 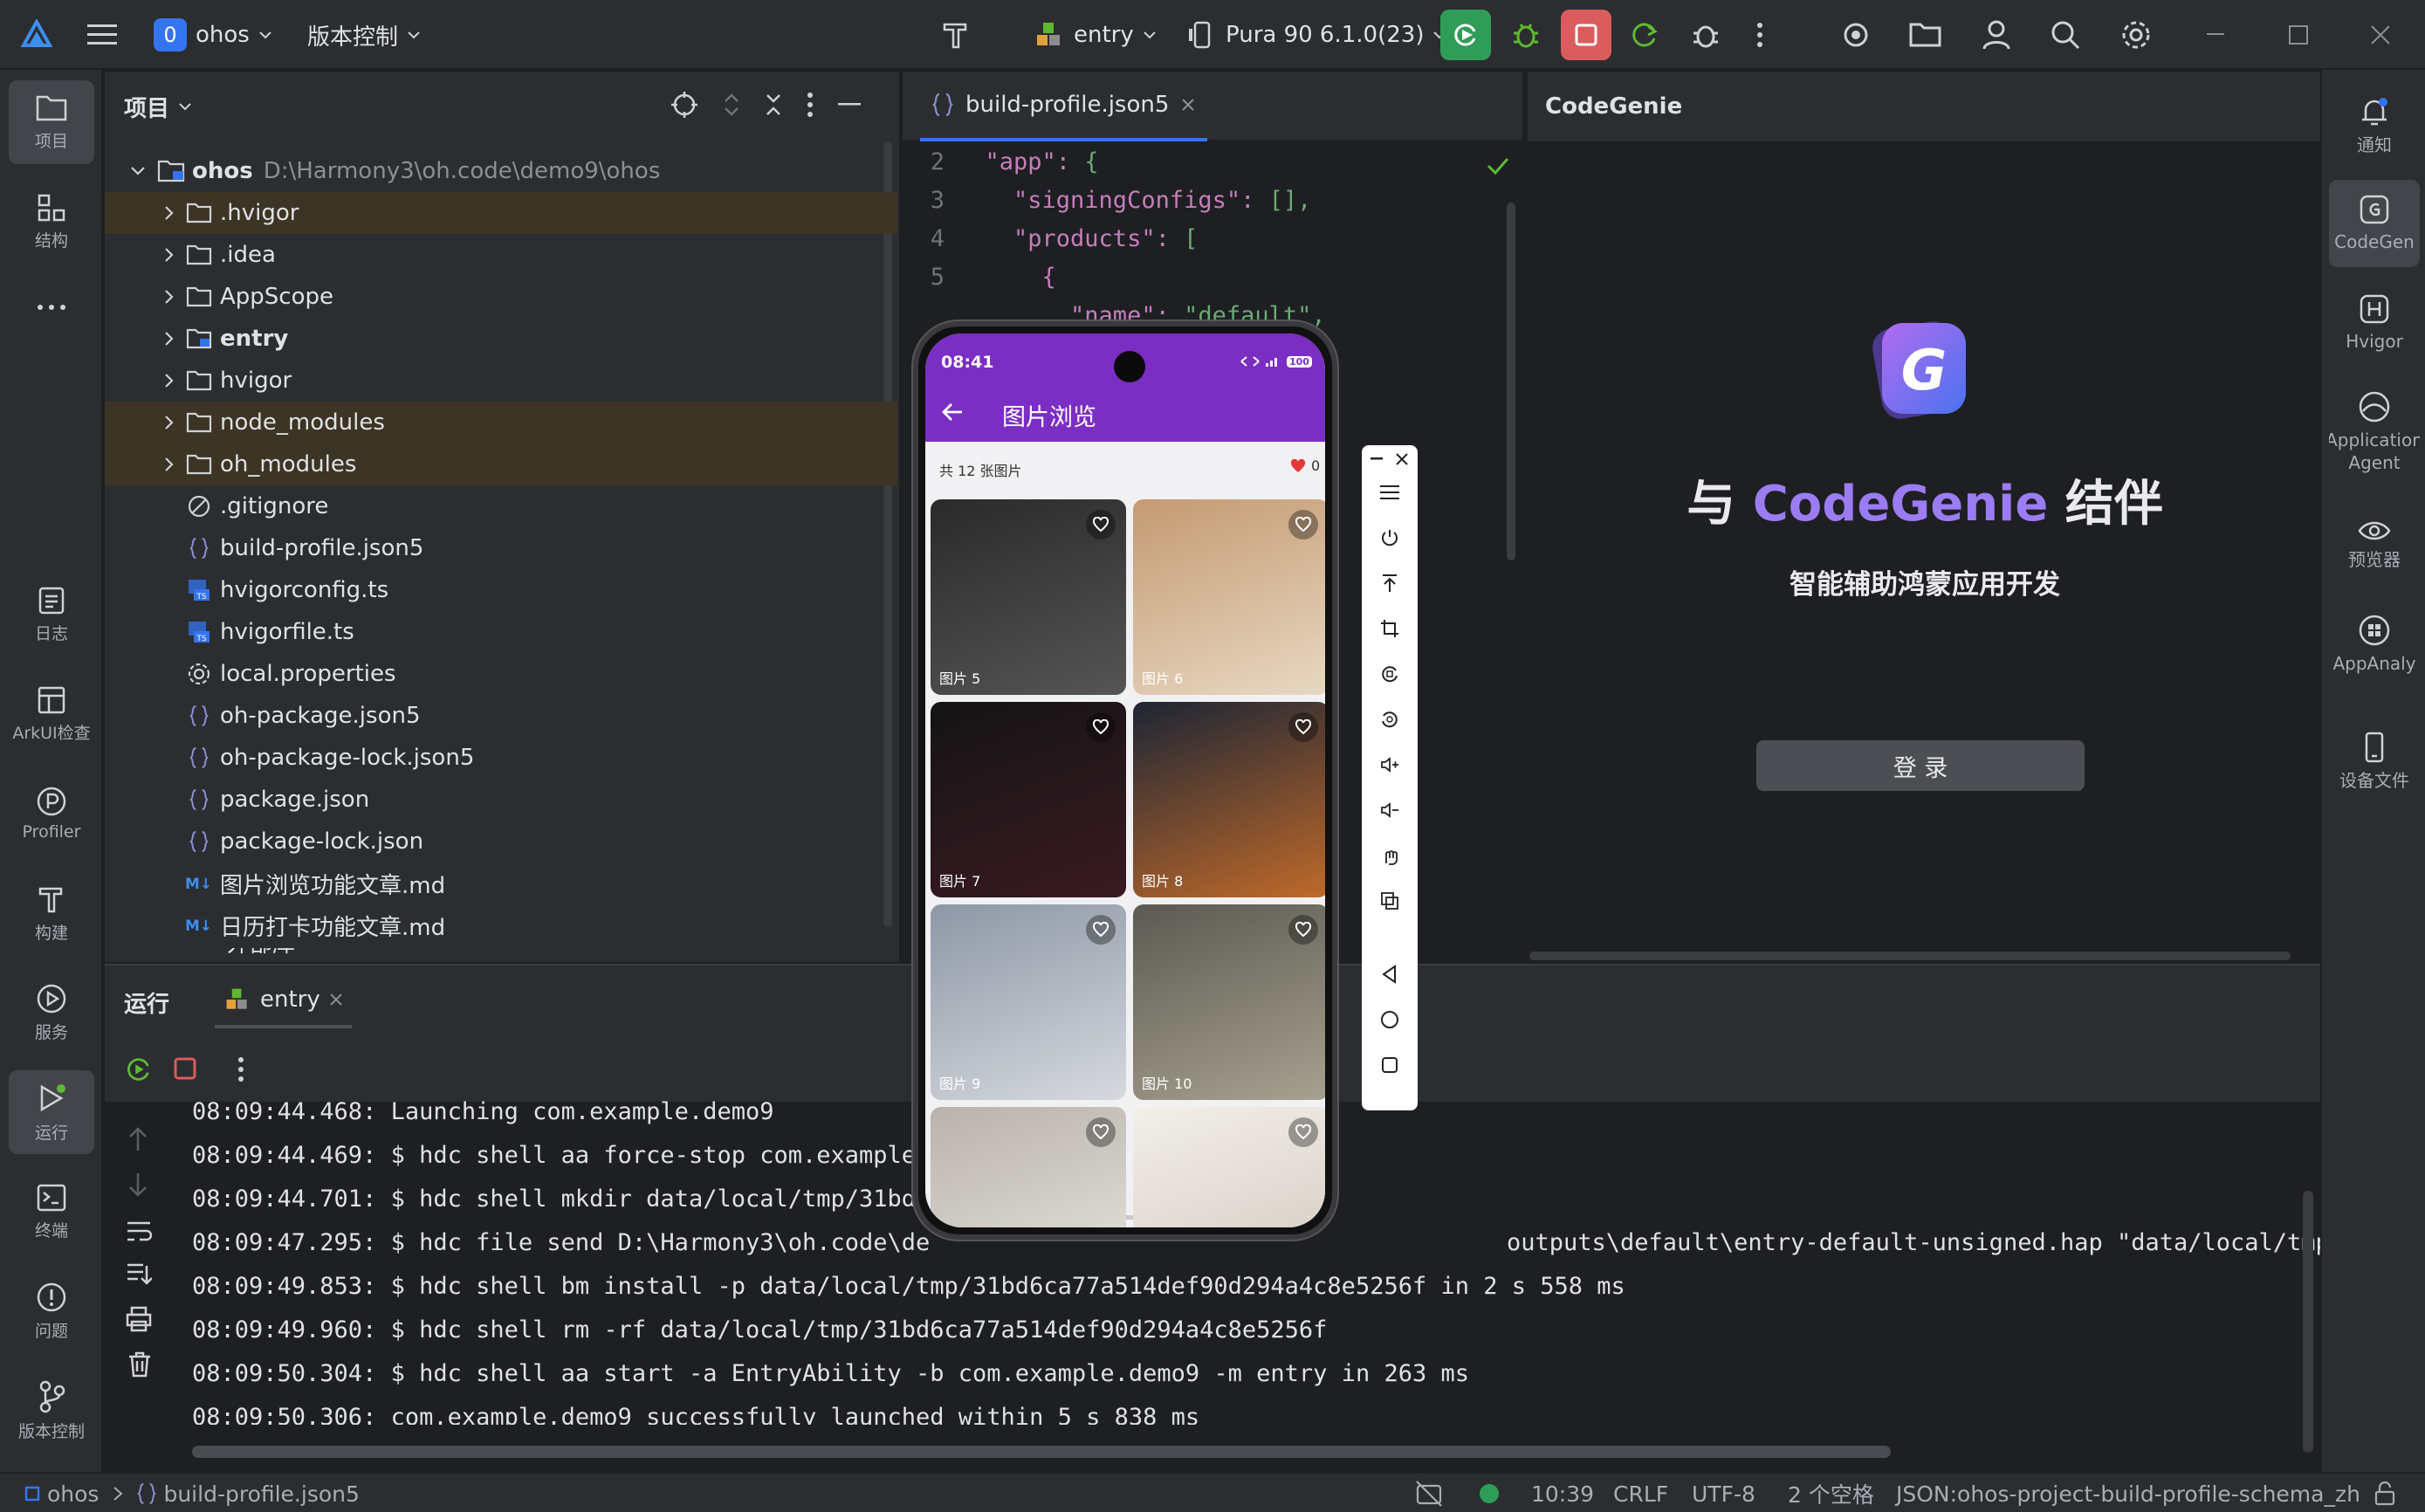 I want to click on project-selector: 0 ohos, so click(x=213, y=35).